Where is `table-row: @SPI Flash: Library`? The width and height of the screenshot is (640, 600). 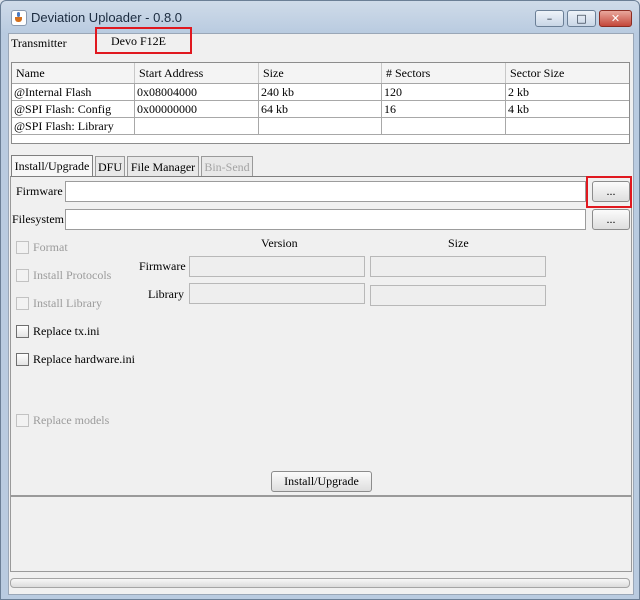 table-row: @SPI Flash: Library is located at coordinates (320, 126).